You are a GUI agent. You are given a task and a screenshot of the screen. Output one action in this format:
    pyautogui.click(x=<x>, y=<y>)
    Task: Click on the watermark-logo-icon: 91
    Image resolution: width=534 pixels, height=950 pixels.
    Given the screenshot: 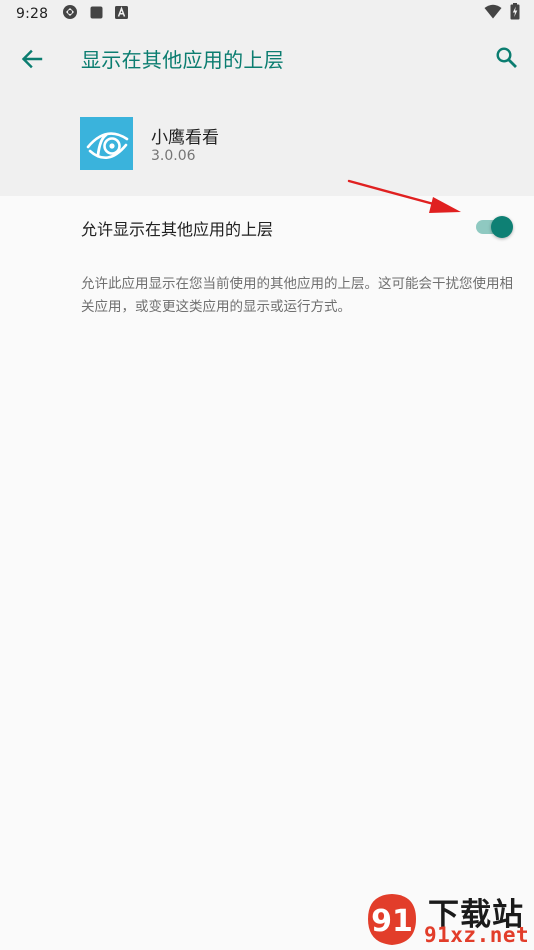 What is the action you would take?
    pyautogui.click(x=392, y=919)
    